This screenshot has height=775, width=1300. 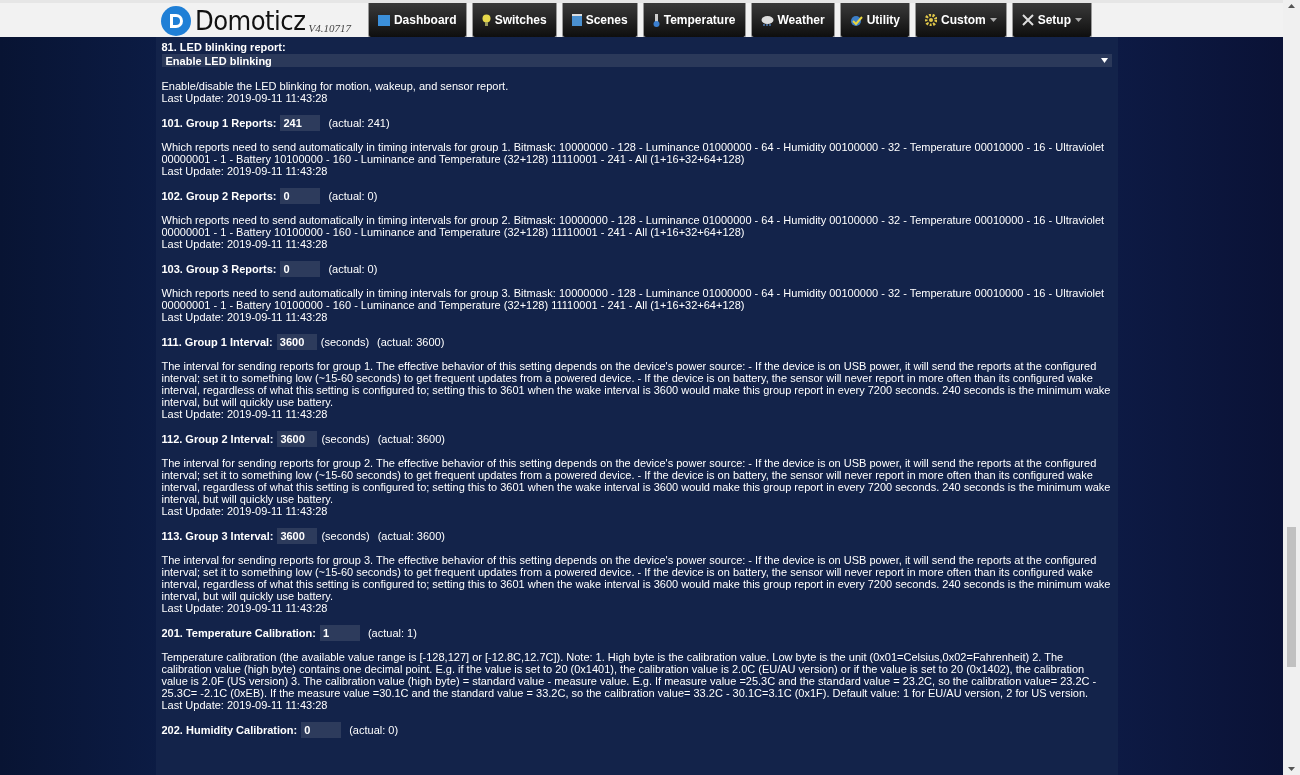 What do you see at coordinates (335, 86) in the screenshot?
I see `parameter-description: Enable/disable the LED blinking for motion, wakeup, and sensor report.` at bounding box center [335, 86].